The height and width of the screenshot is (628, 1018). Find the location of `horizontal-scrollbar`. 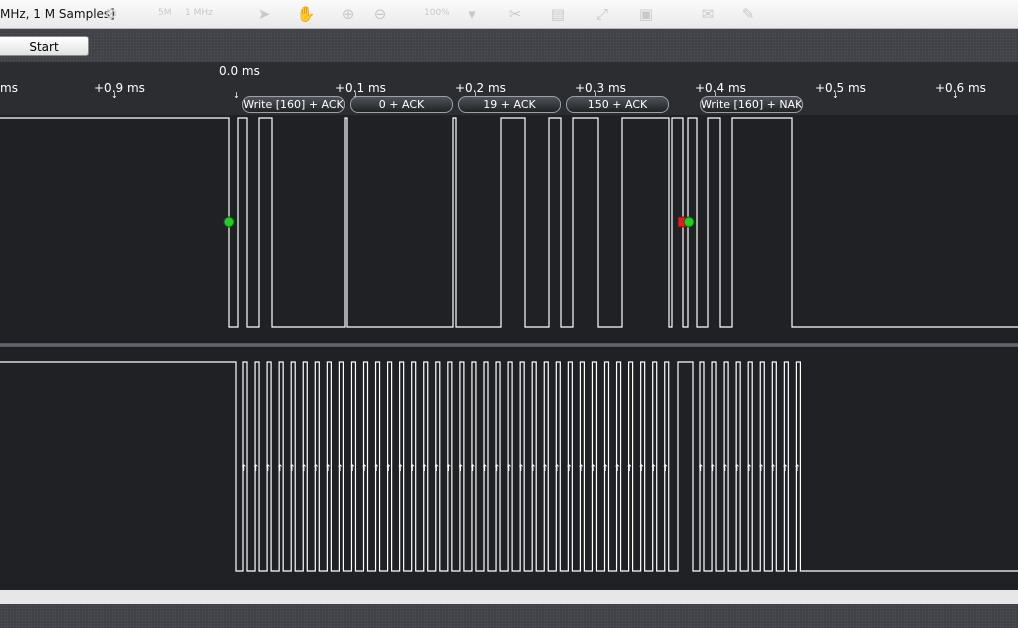

horizontal-scrollbar is located at coordinates (509, 597).